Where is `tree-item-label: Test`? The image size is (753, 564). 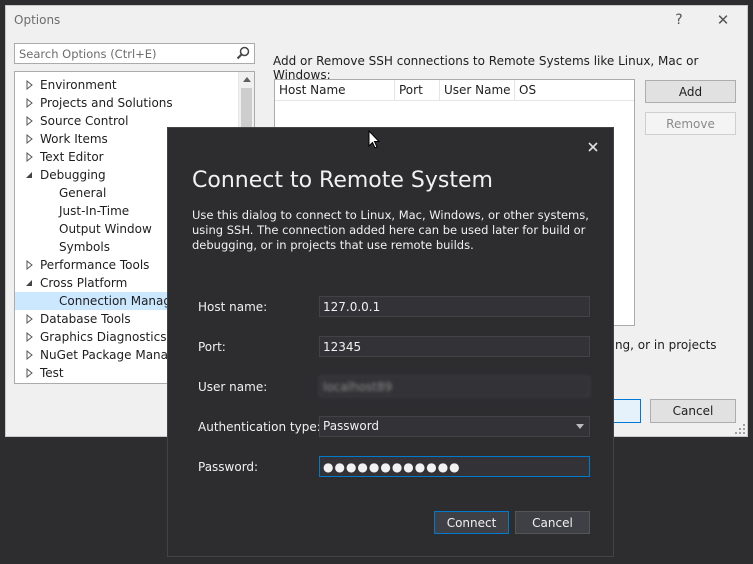
tree-item-label: Test is located at coordinates (52, 373).